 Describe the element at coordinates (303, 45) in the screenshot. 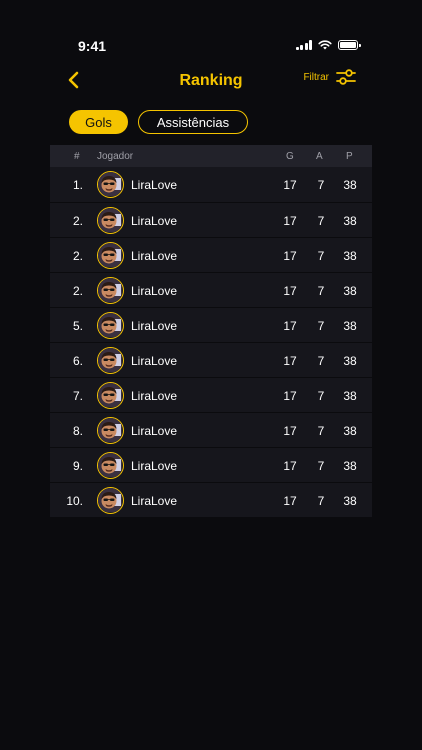

I see `signal-icon` at that location.